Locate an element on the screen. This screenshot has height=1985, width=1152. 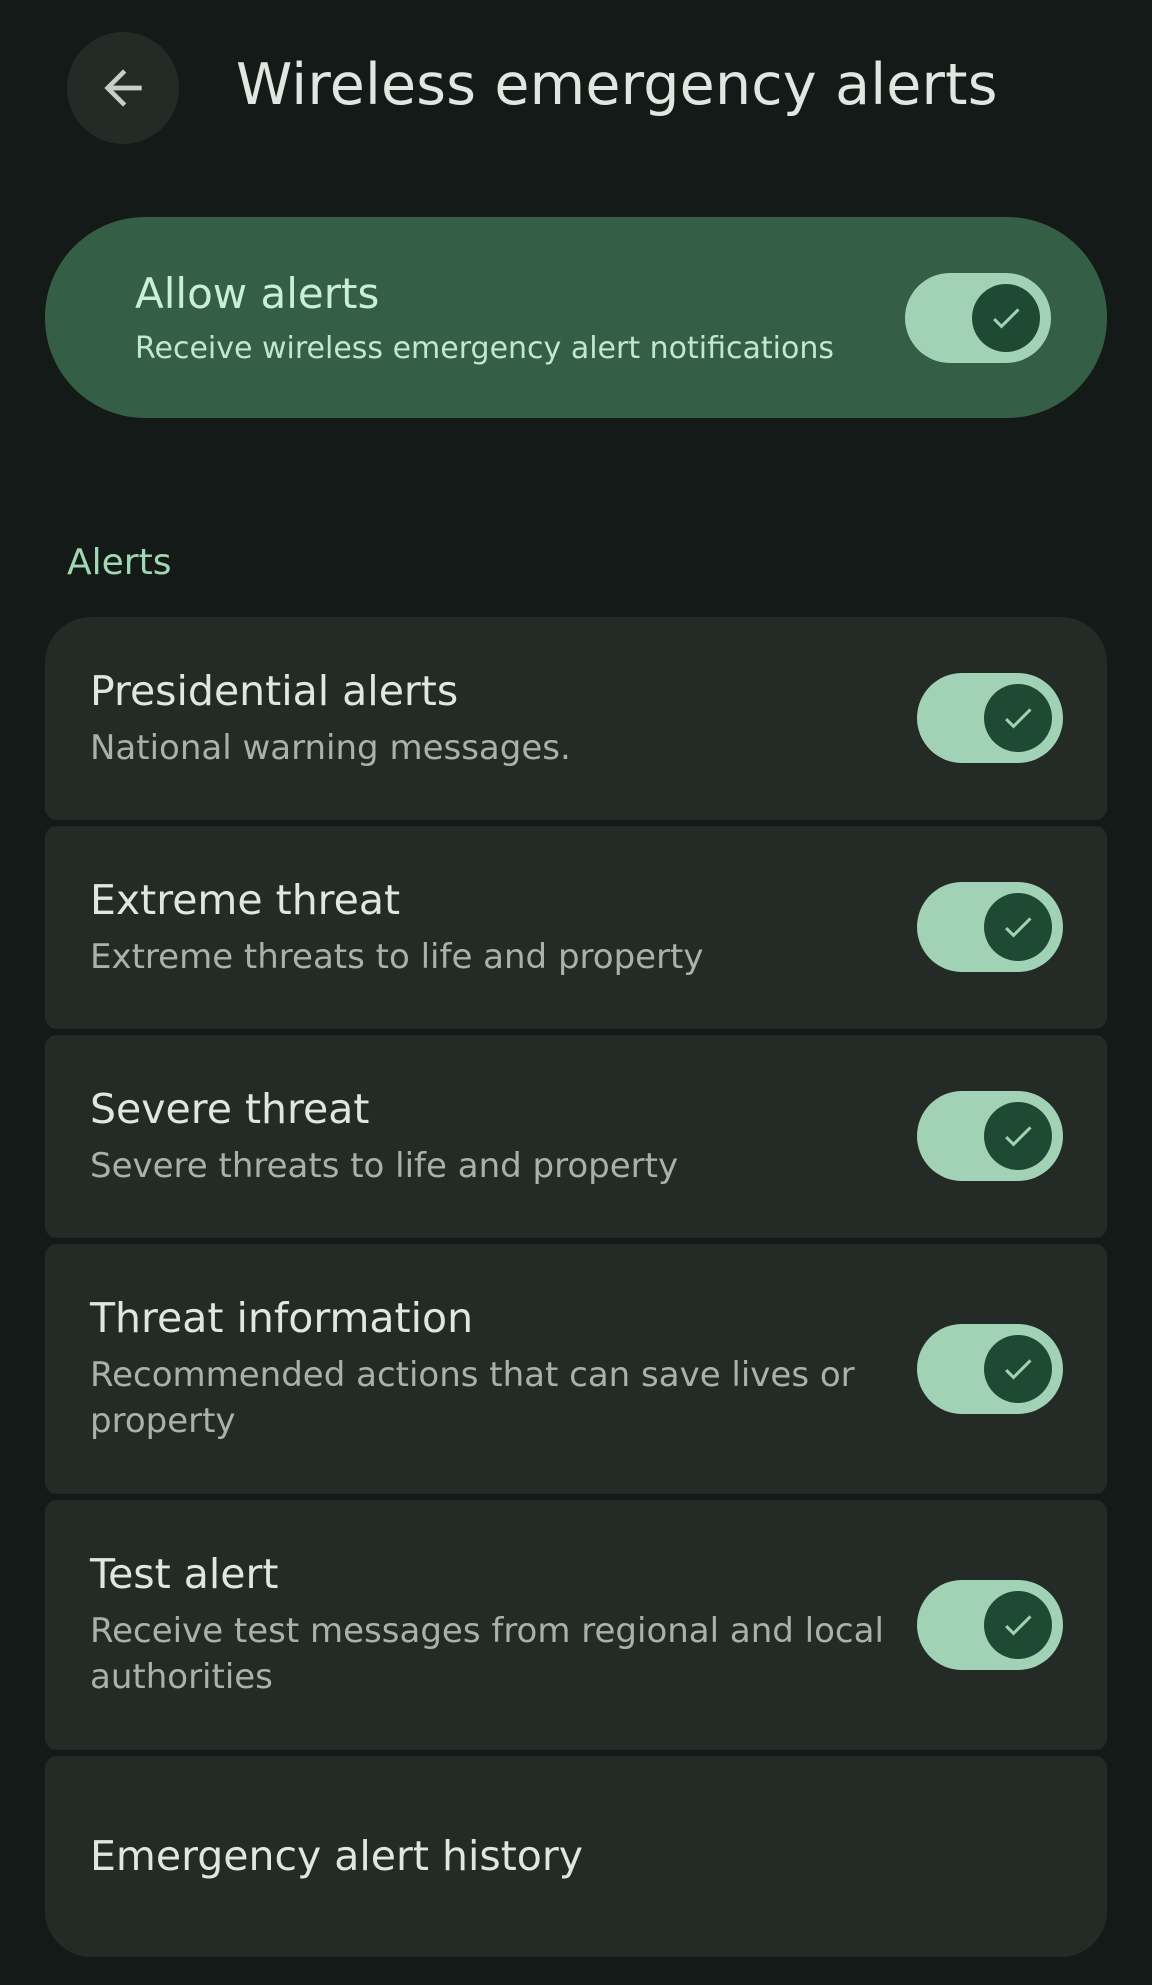
test-alert-switch is located at coordinates (990, 1625).